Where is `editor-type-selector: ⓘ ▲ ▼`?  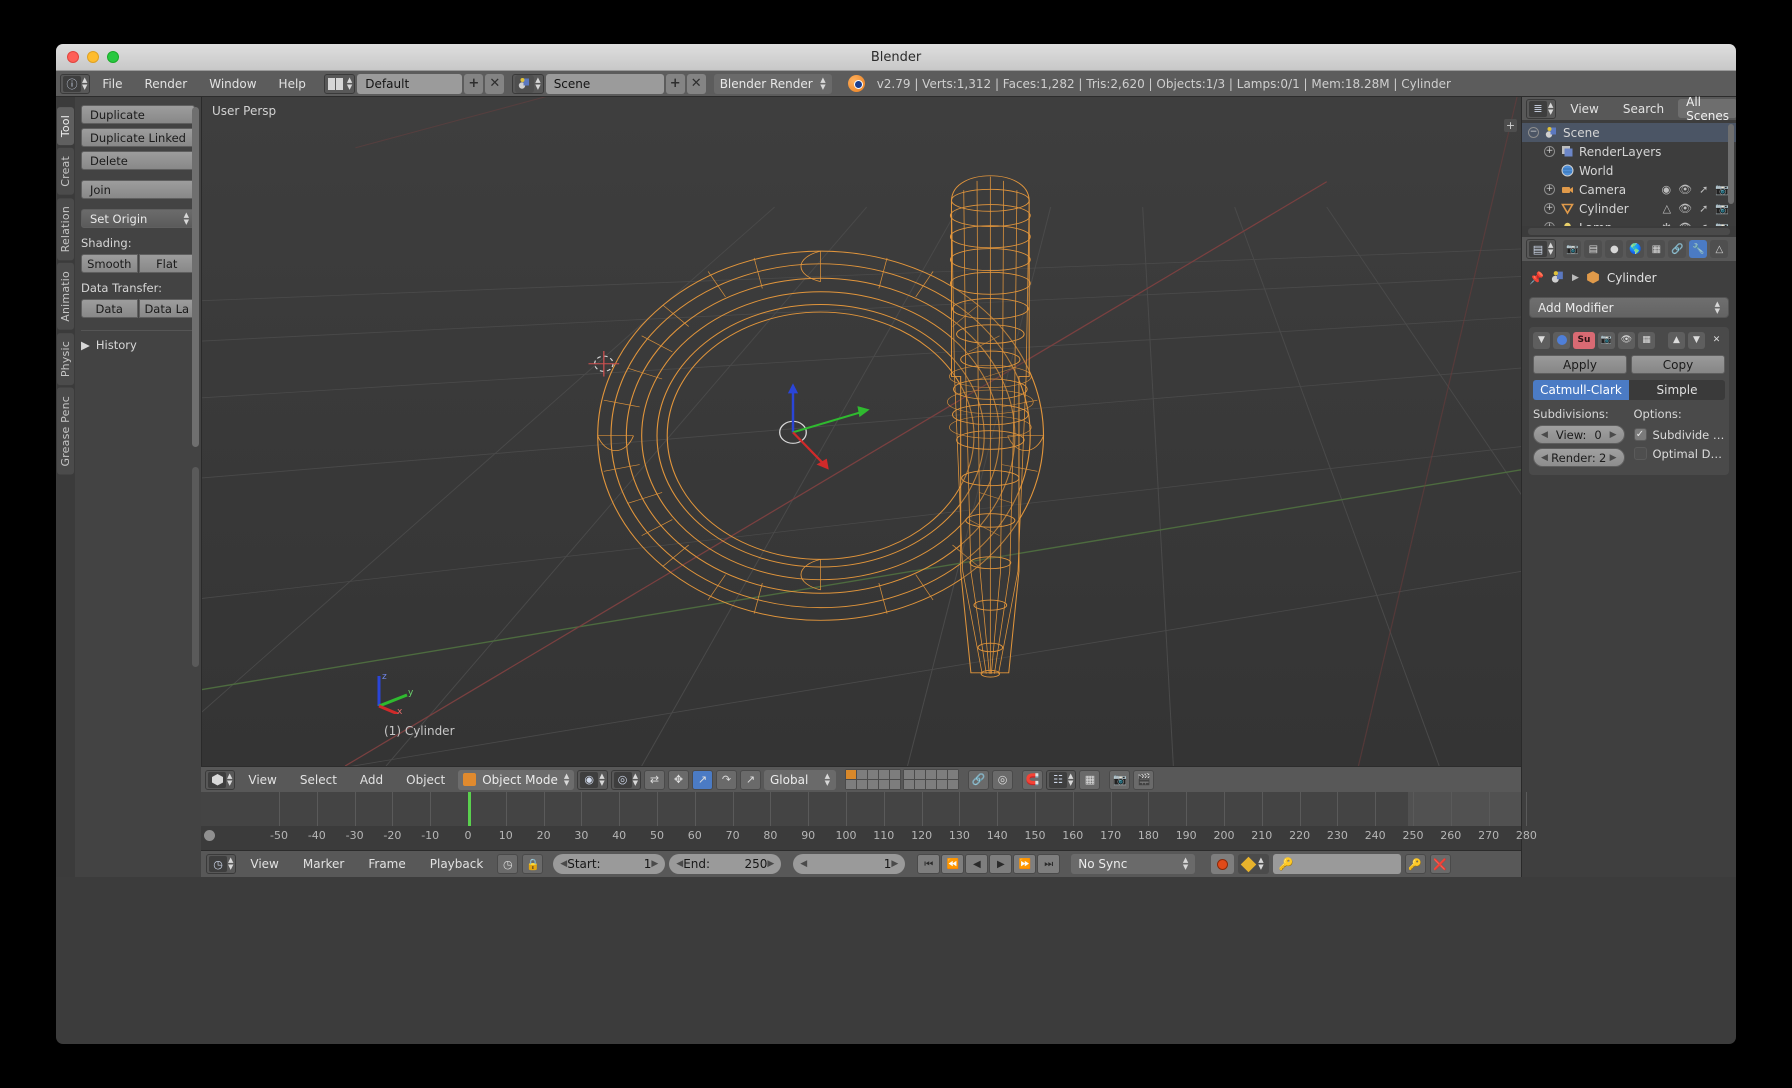 editor-type-selector: ⓘ ▲ ▼ is located at coordinates (75, 83).